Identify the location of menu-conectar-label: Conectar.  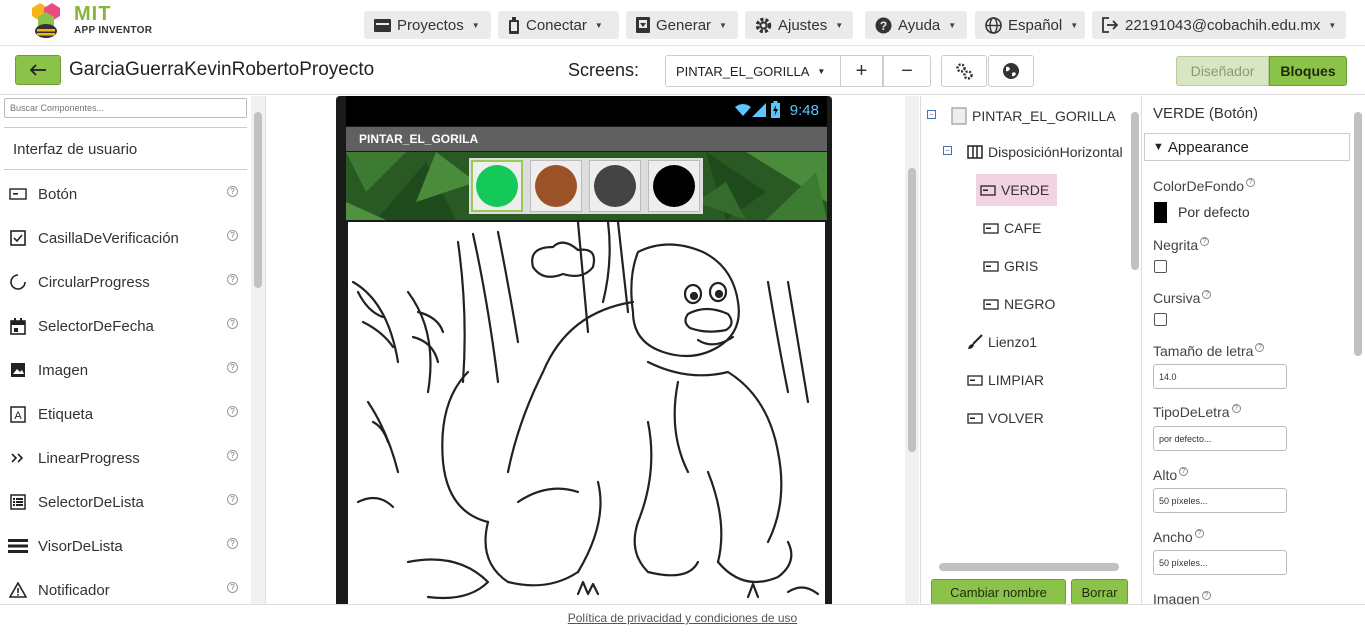
(556, 25).